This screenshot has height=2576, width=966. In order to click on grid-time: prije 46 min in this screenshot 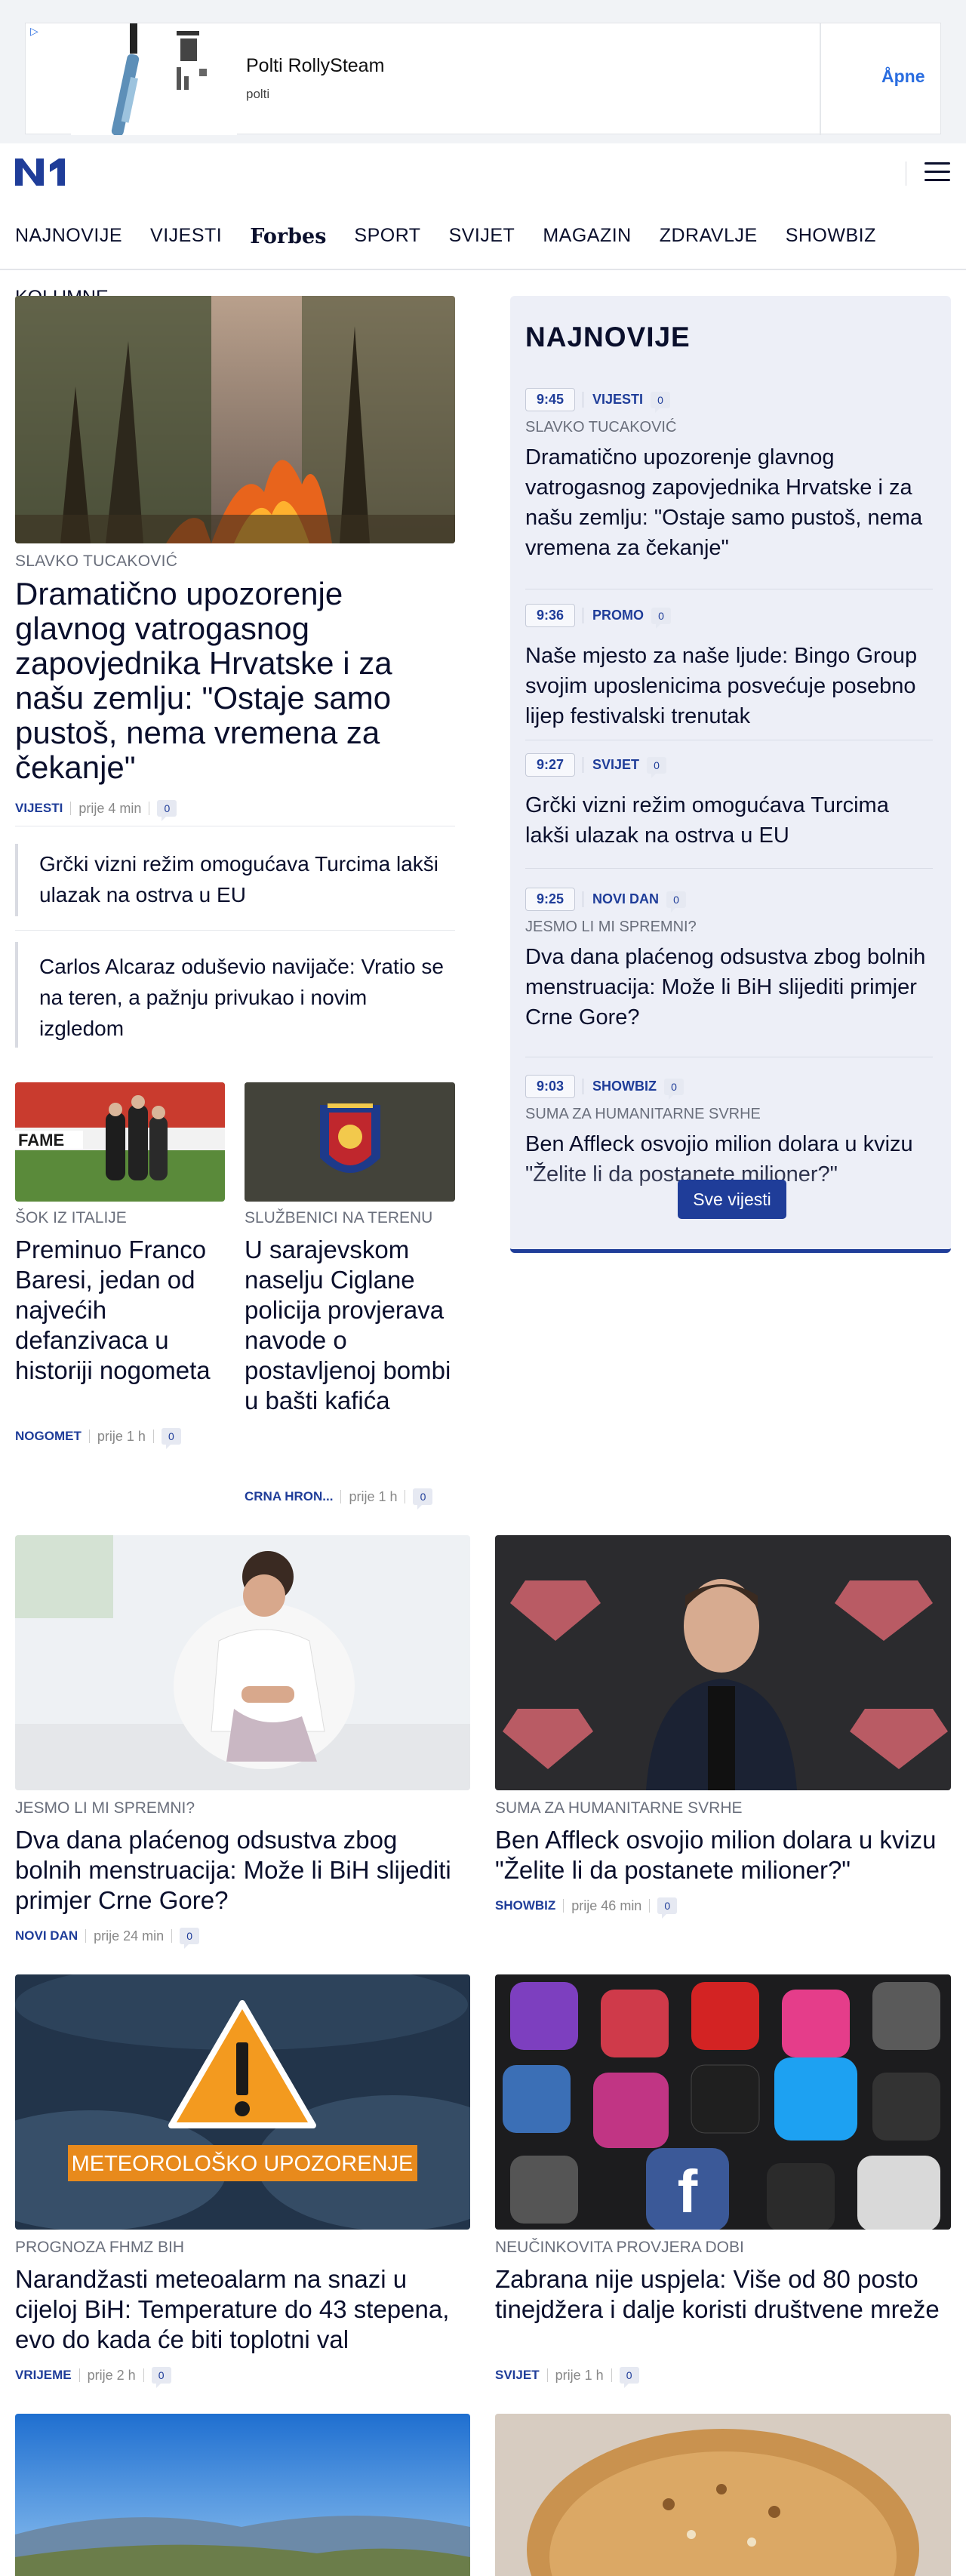, I will do `click(606, 1905)`.